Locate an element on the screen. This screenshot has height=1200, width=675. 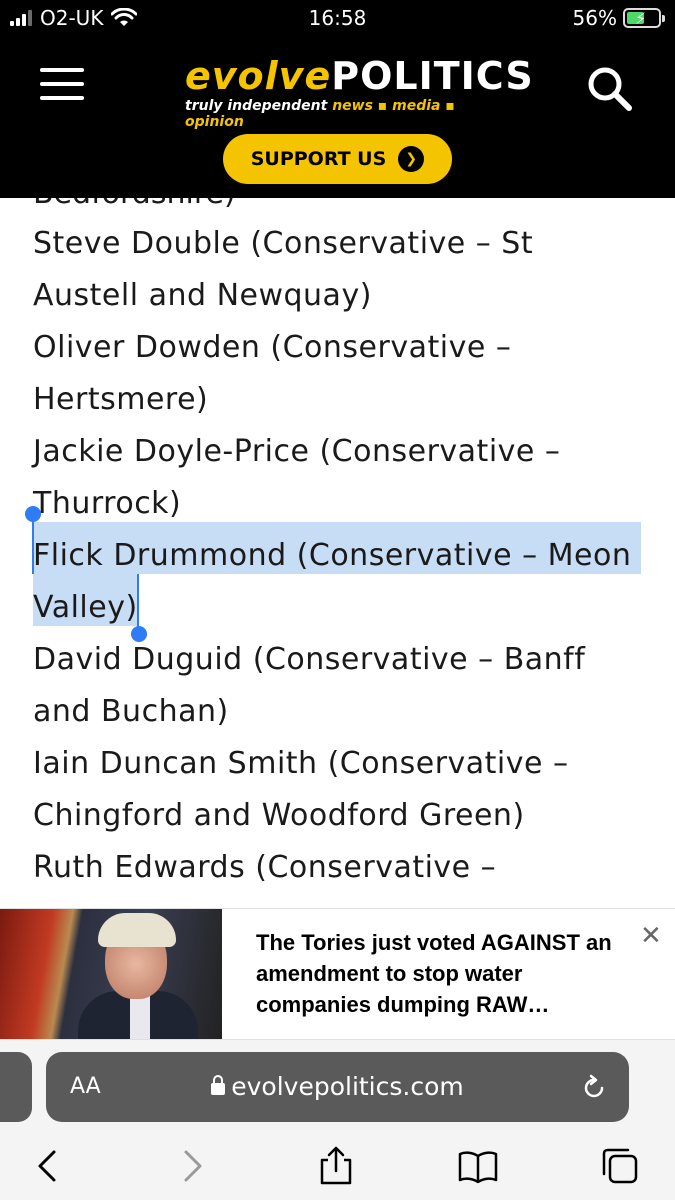
mp-list-line: and Buchan) is located at coordinates (131, 711).